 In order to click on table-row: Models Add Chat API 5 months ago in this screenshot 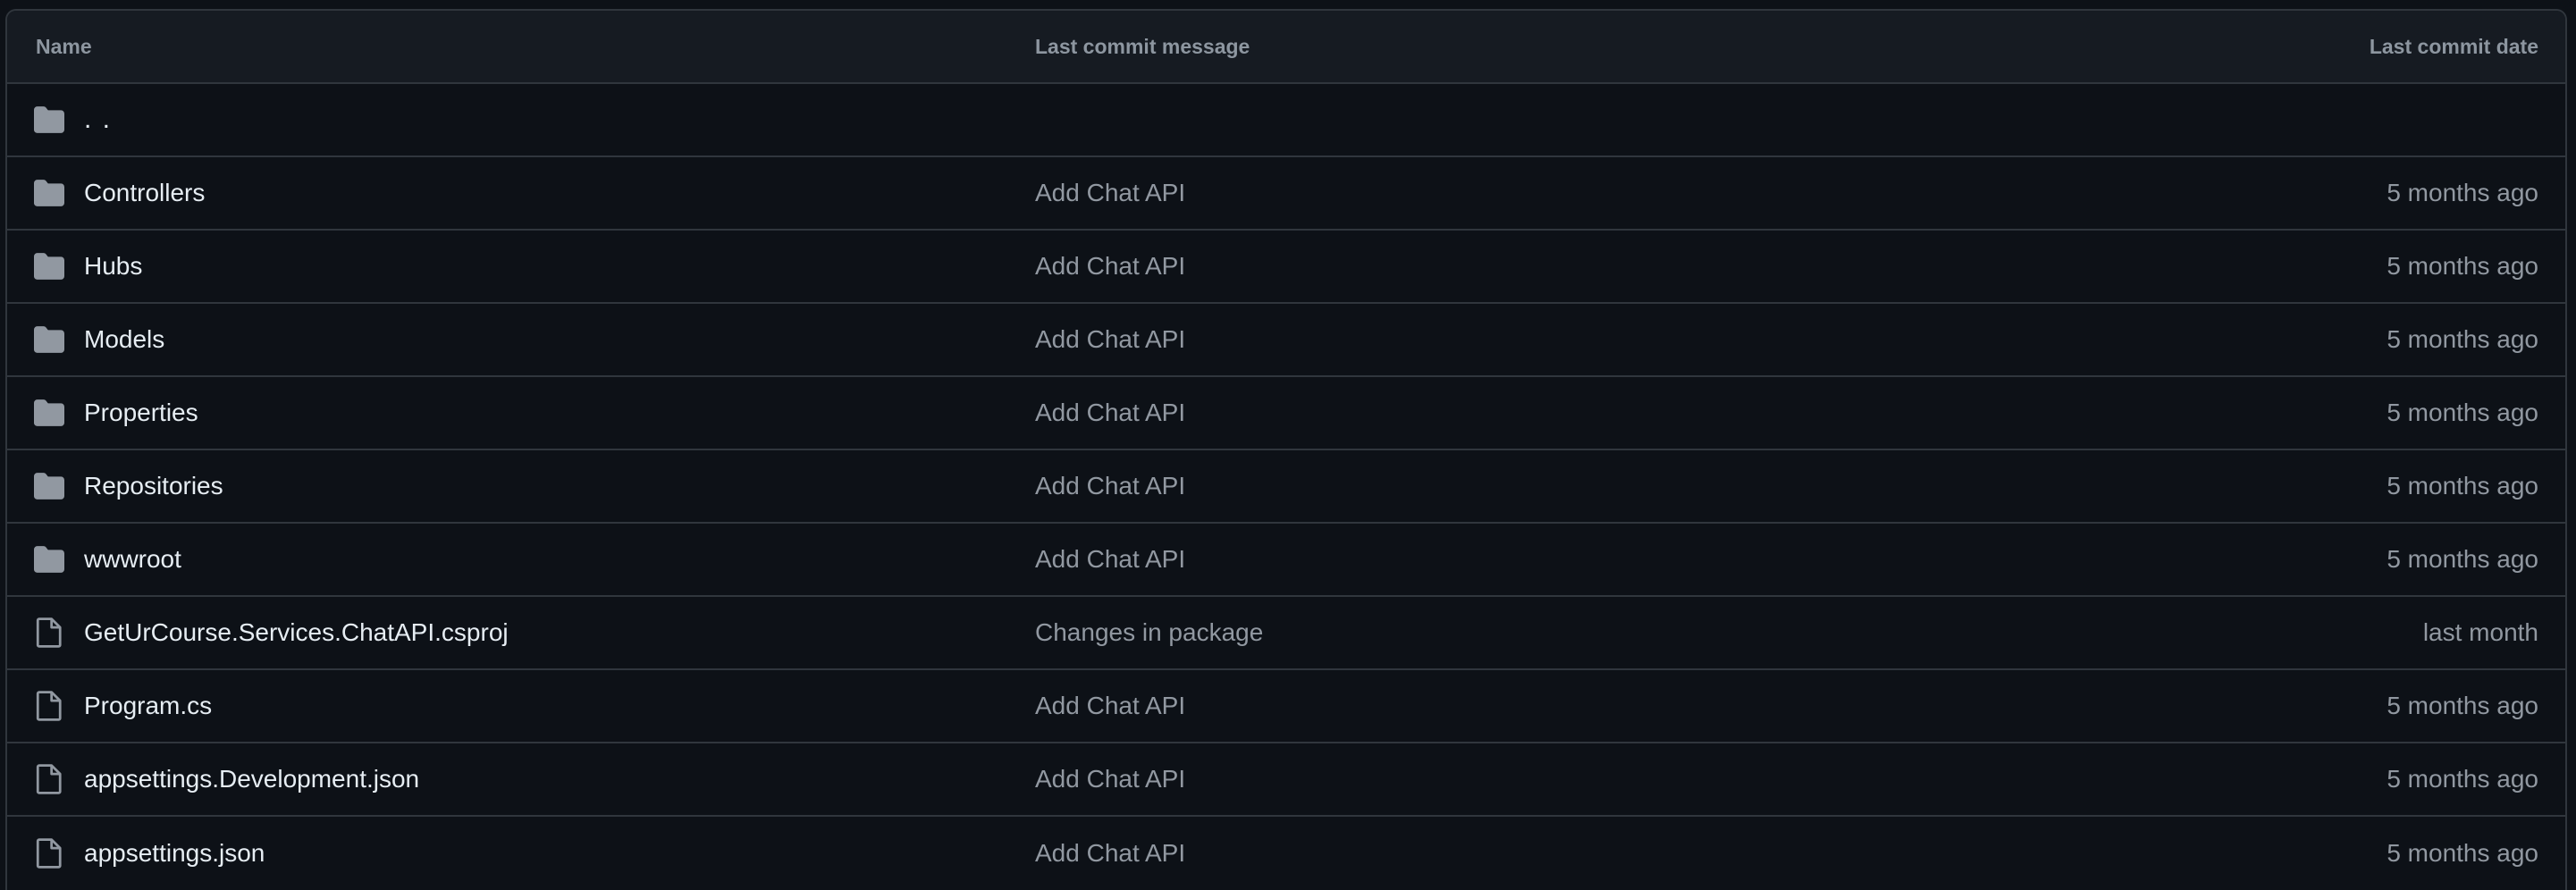, I will do `click(1286, 340)`.